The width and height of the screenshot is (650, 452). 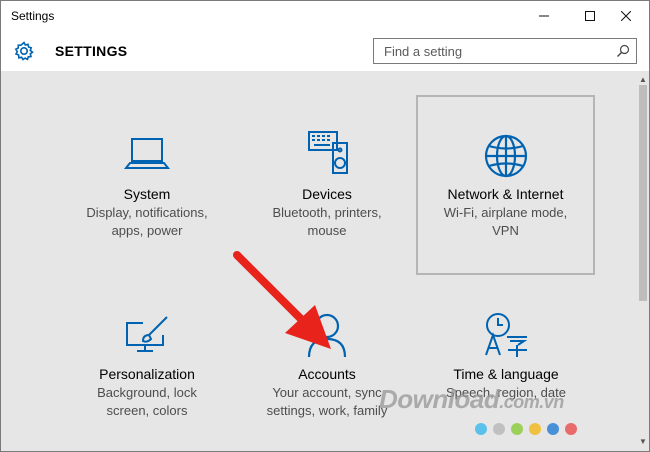 I want to click on page-title: SETTINGS, so click(x=91, y=51).